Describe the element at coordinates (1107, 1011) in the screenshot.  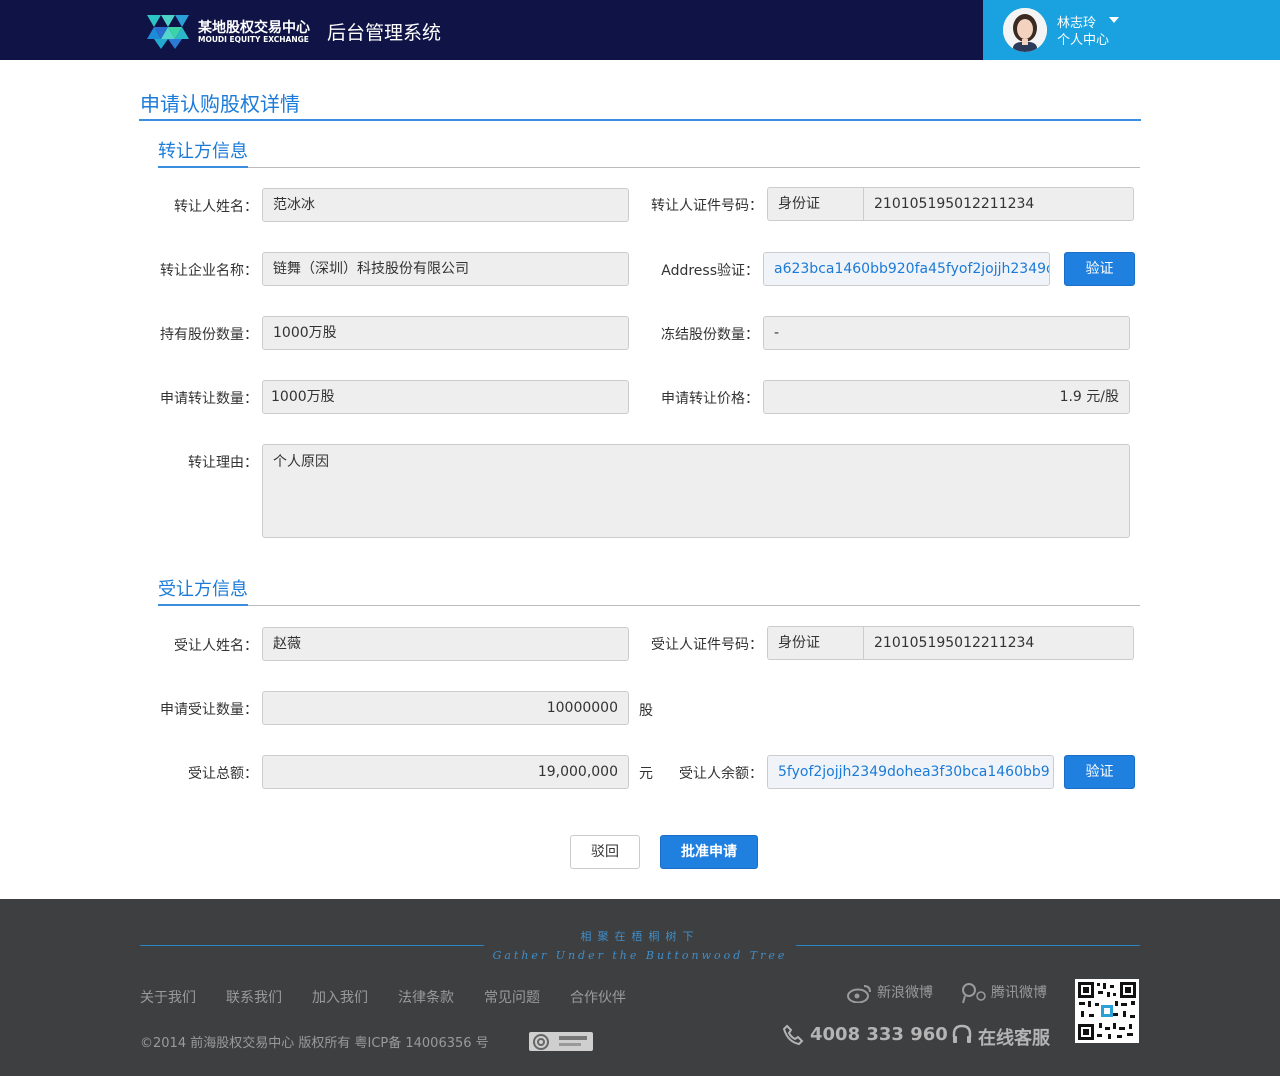
I see `qr-code-icon` at that location.